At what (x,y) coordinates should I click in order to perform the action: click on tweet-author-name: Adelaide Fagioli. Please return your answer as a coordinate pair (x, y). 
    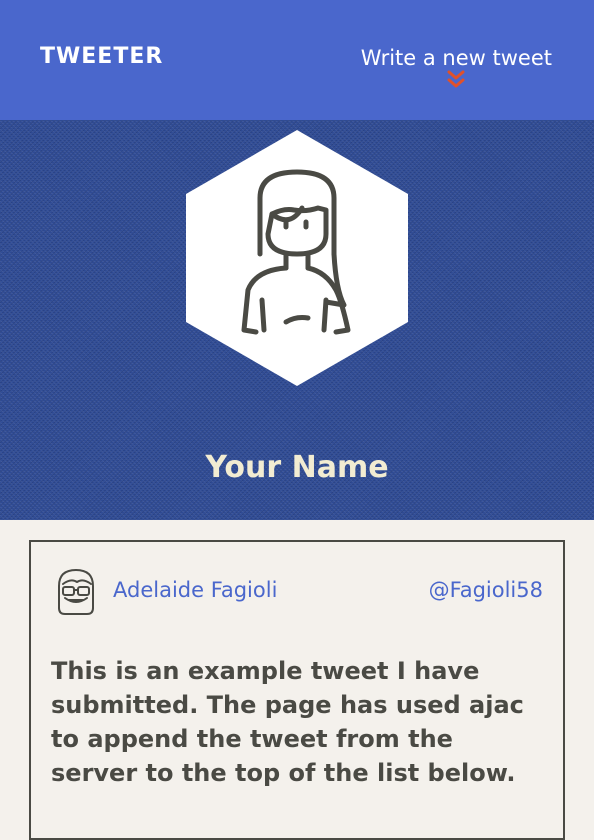
    Looking at the image, I should click on (271, 590).